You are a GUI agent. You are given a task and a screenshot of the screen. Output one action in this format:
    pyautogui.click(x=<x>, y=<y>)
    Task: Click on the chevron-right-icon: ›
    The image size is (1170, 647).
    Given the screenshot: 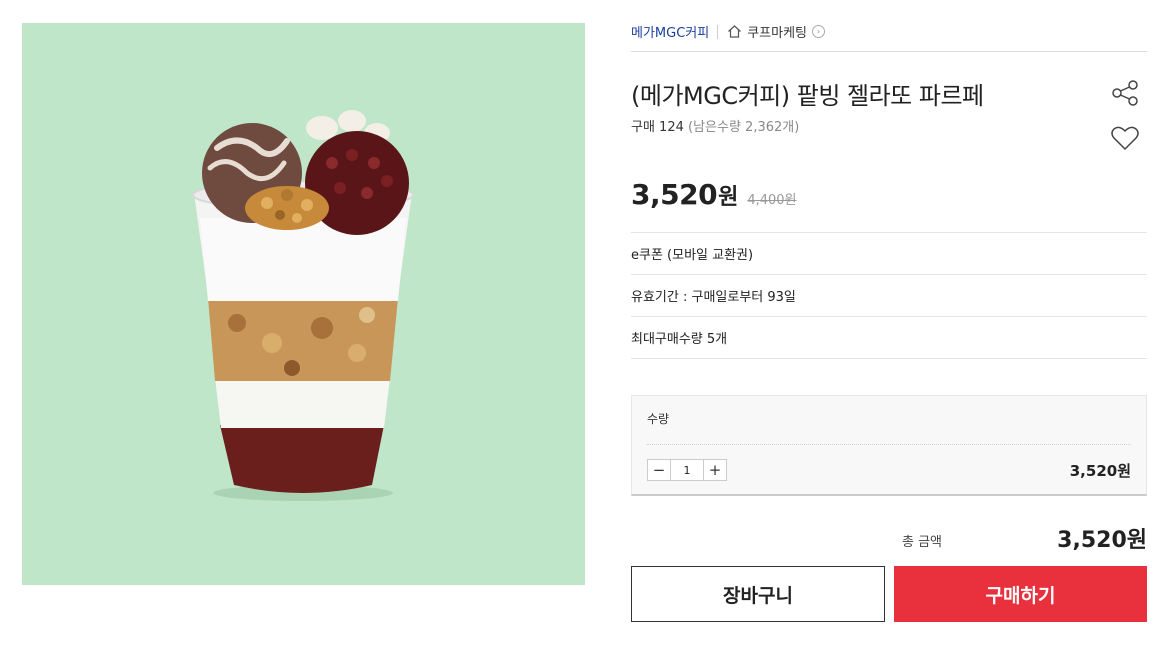 What is the action you would take?
    pyautogui.click(x=819, y=31)
    